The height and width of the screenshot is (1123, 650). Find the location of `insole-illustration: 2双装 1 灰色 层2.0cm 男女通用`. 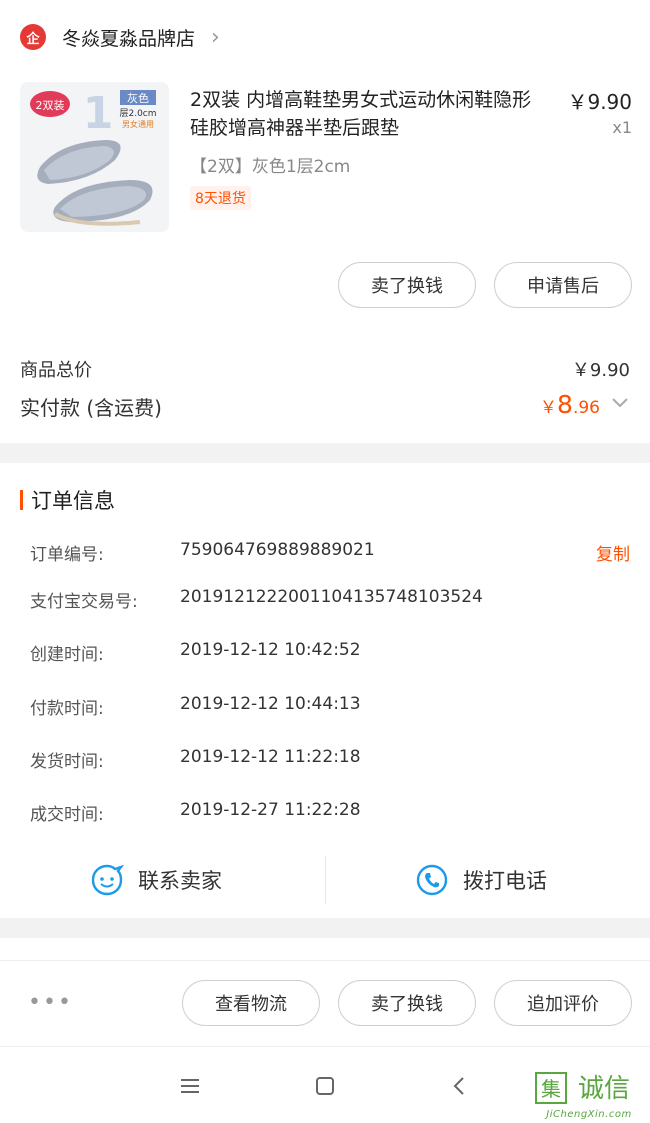

insole-illustration: 2双装 1 灰色 层2.0cm 男女通用 is located at coordinates (93, 157).